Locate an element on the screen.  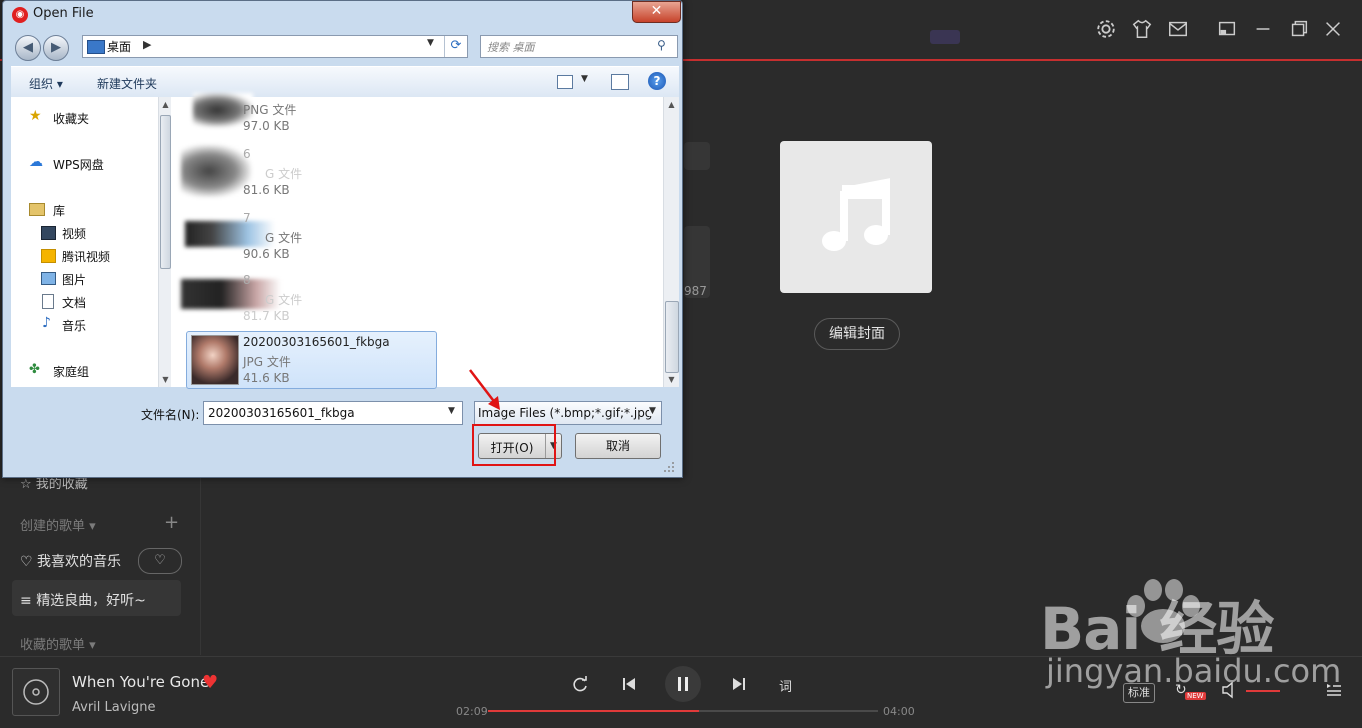
pause-button is located at coordinates (683, 684).